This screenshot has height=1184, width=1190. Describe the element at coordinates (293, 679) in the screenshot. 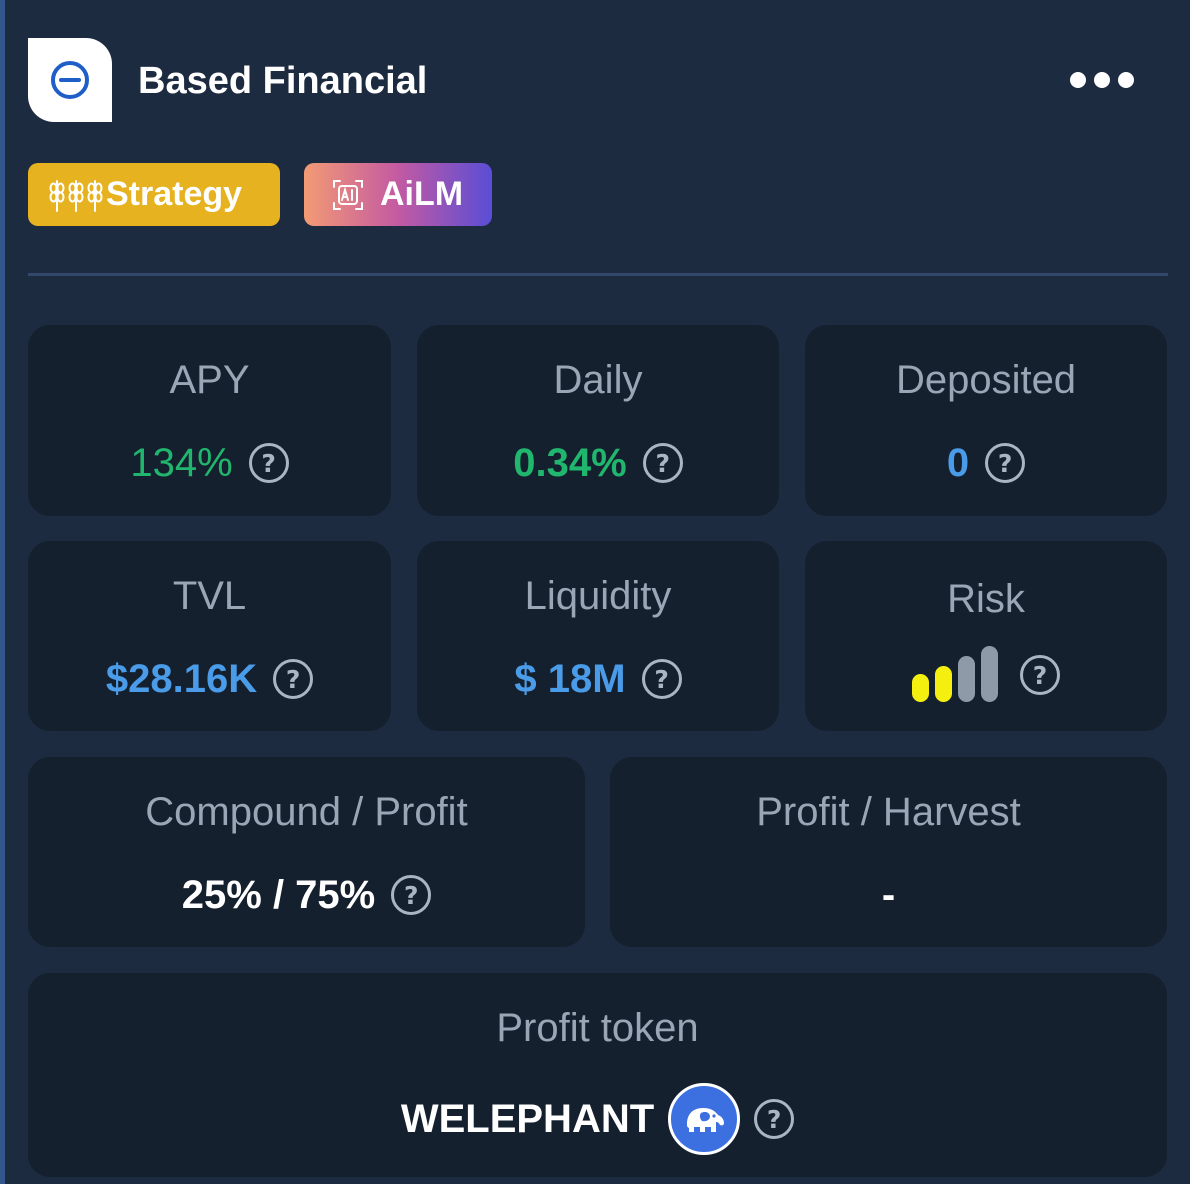

I see `tvl-help-icon: ?` at that location.